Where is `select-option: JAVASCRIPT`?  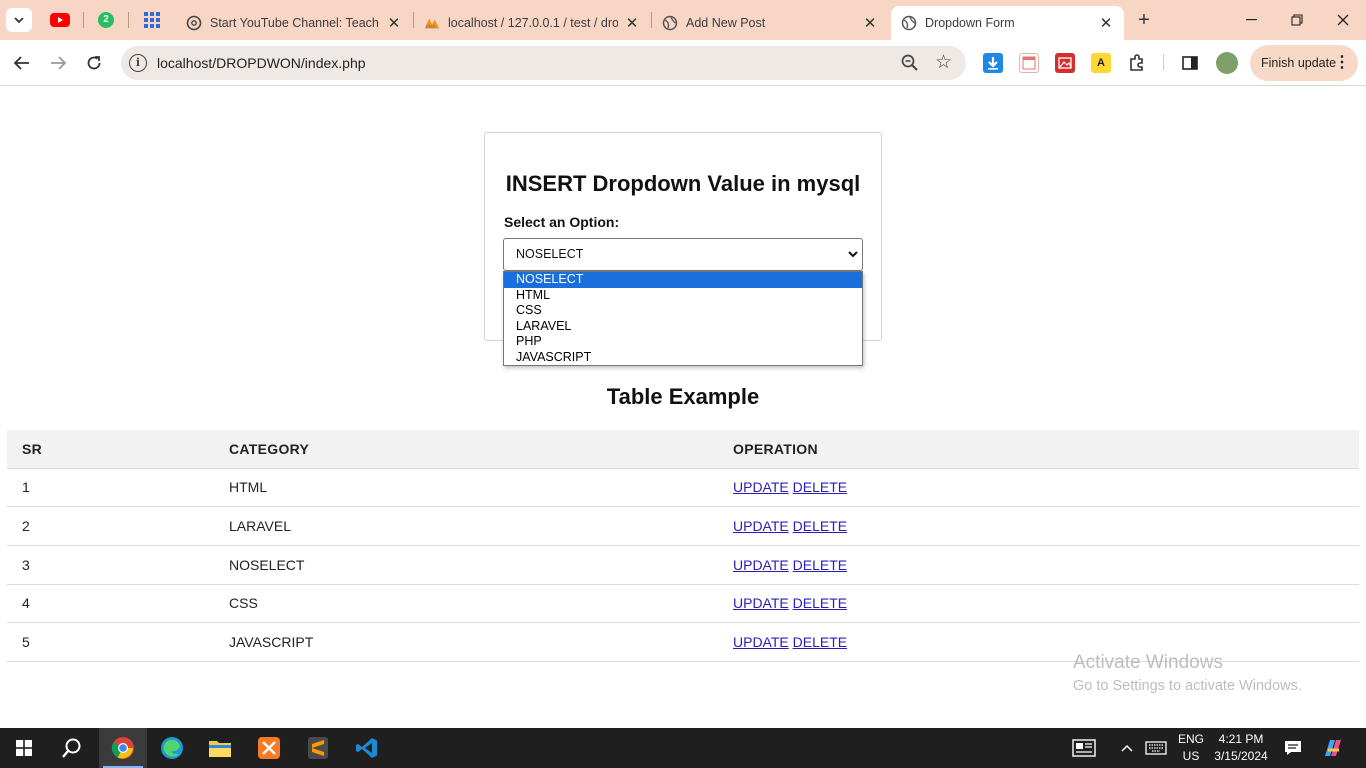 select-option: JAVASCRIPT is located at coordinates (683, 358).